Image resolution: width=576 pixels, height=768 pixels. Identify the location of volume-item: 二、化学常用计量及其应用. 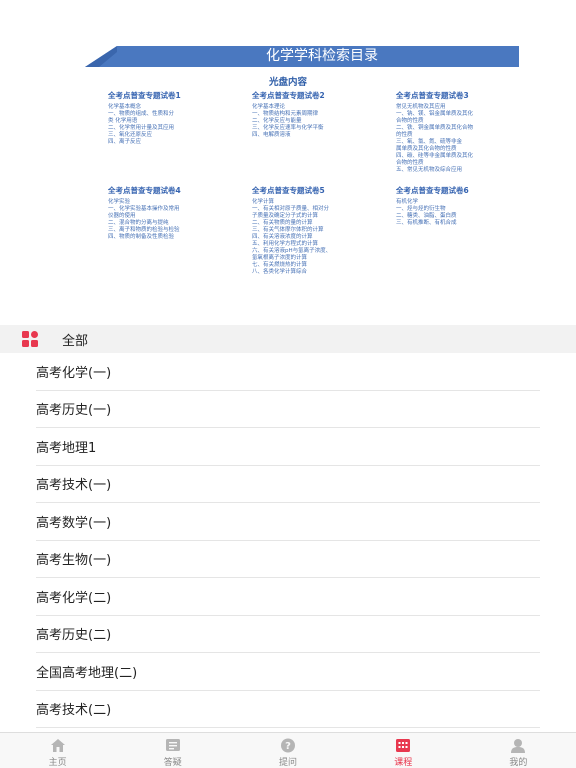
(141, 128).